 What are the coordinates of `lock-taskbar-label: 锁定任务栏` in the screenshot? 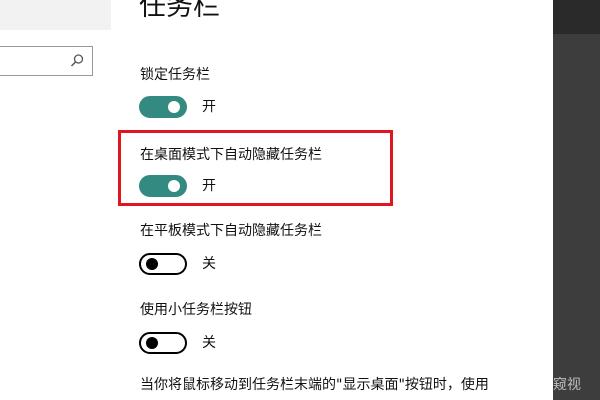 It's located at (175, 75).